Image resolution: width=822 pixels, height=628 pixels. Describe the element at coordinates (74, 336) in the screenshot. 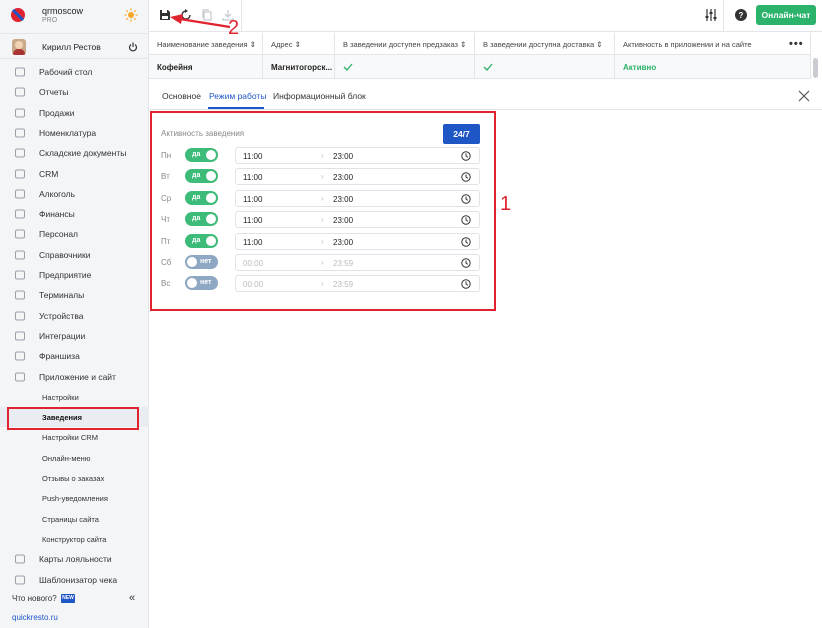

I see `sidebar-item: Интеграции` at that location.